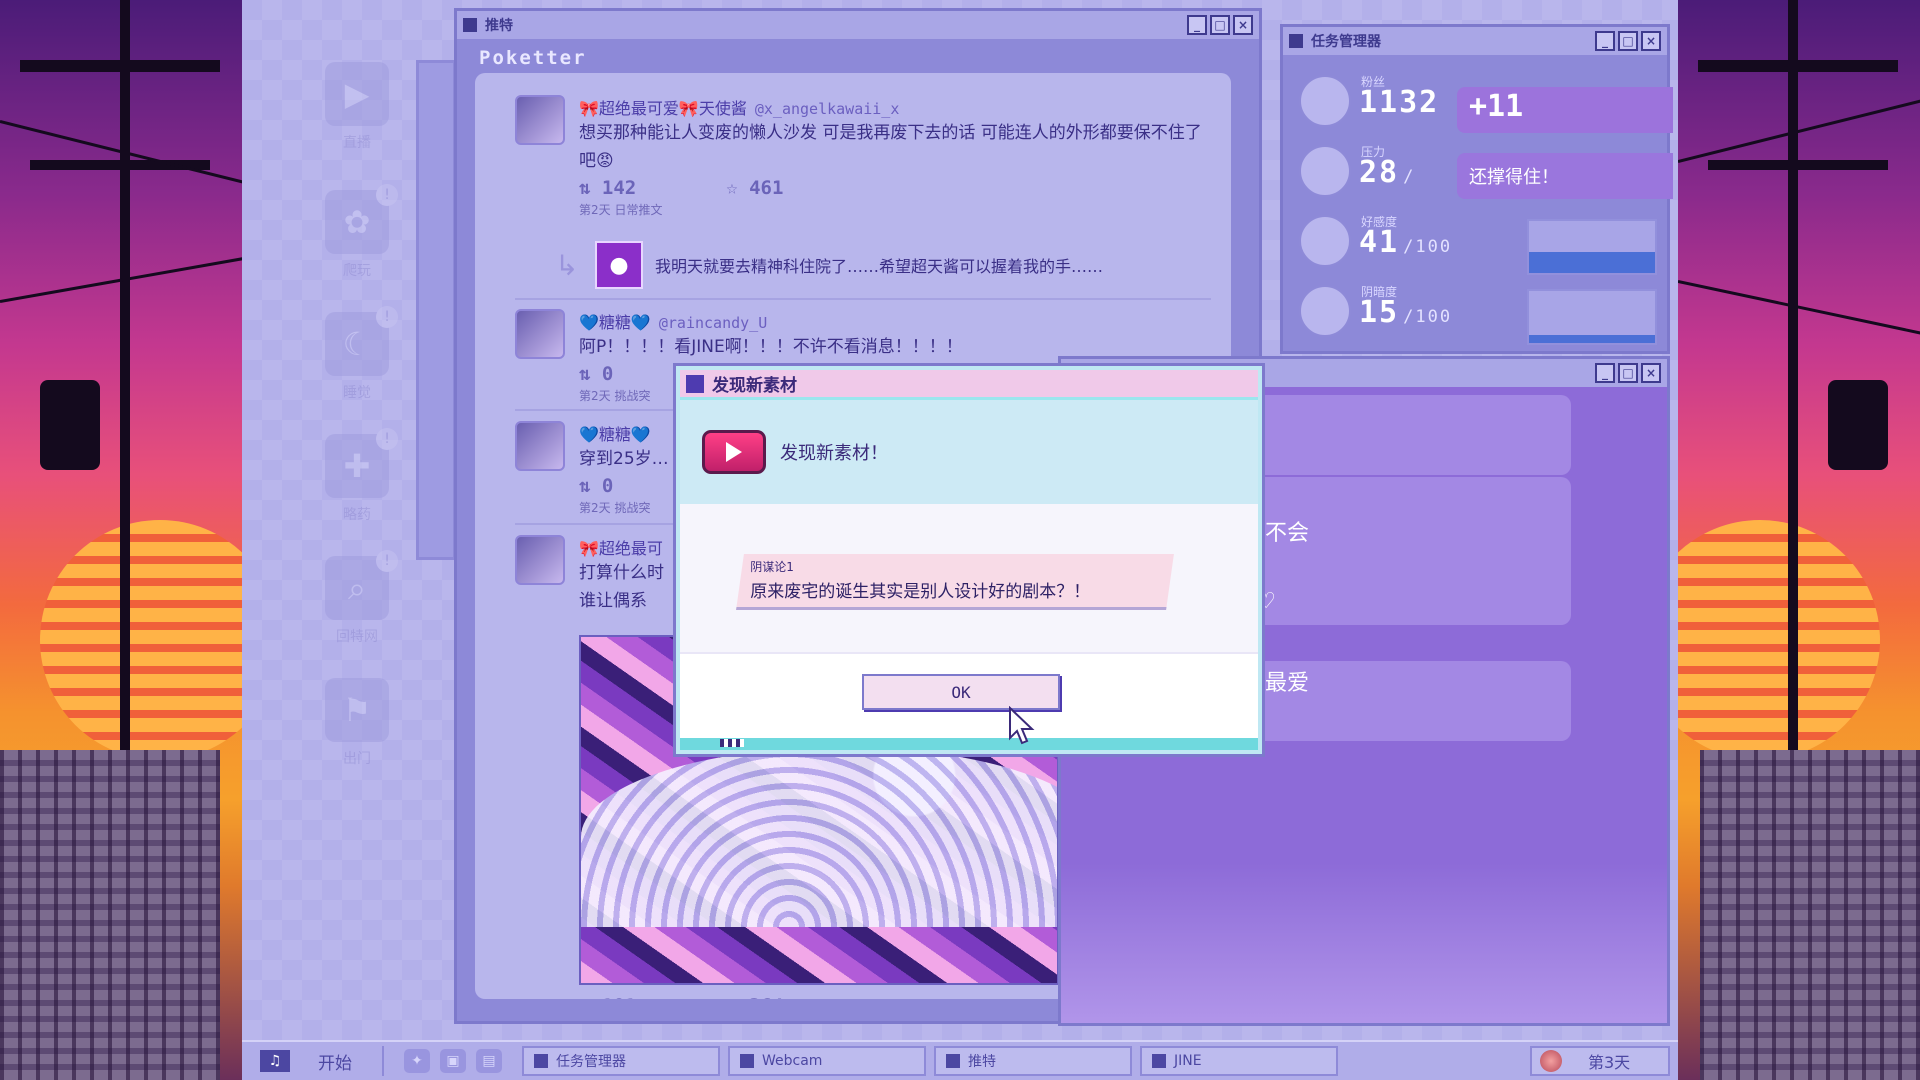  I want to click on cloud-background, so click(1364, 943).